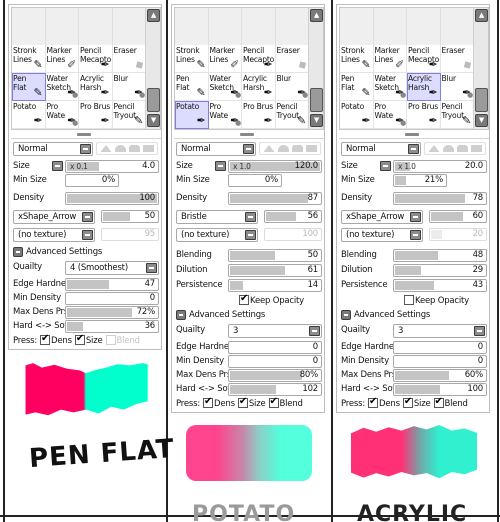 This screenshot has width=500, height=522. What do you see at coordinates (440, 166) in the screenshot?
I see `size-slider: x 1.0 20.0` at bounding box center [440, 166].